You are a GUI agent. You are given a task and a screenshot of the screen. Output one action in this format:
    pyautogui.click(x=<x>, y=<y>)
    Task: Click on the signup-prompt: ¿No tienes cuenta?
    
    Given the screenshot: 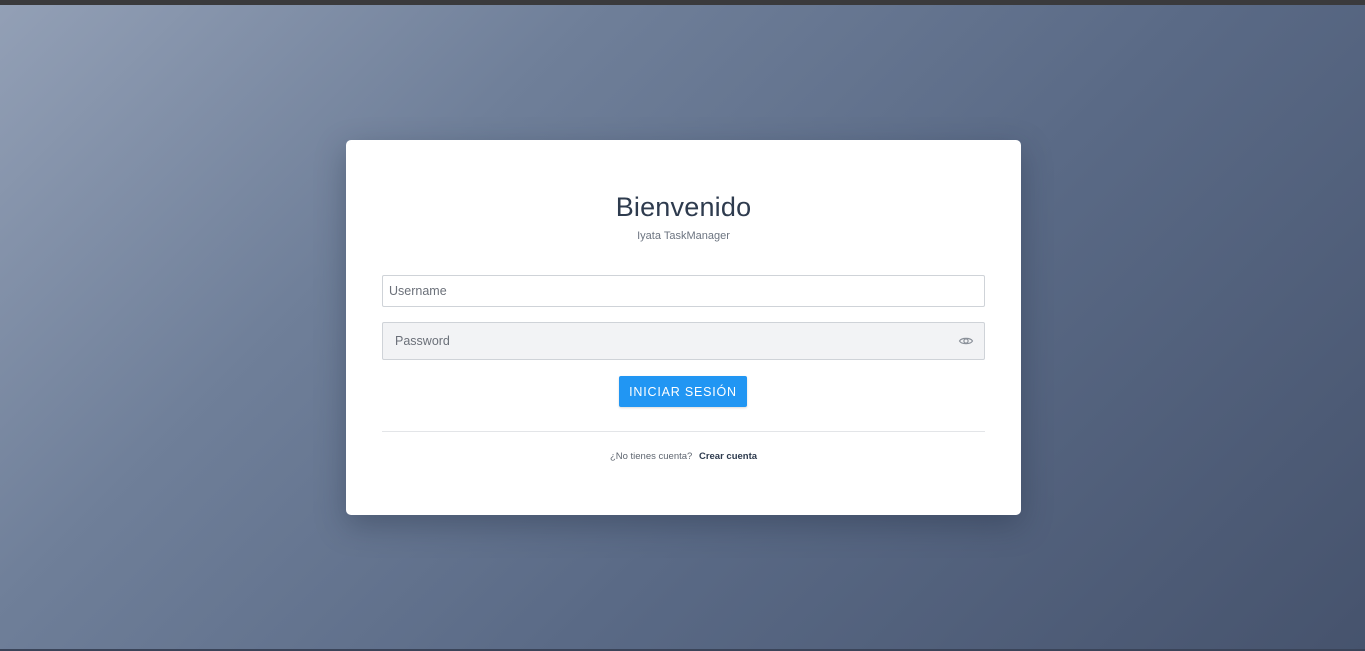 What is the action you would take?
    pyautogui.click(x=651, y=456)
    